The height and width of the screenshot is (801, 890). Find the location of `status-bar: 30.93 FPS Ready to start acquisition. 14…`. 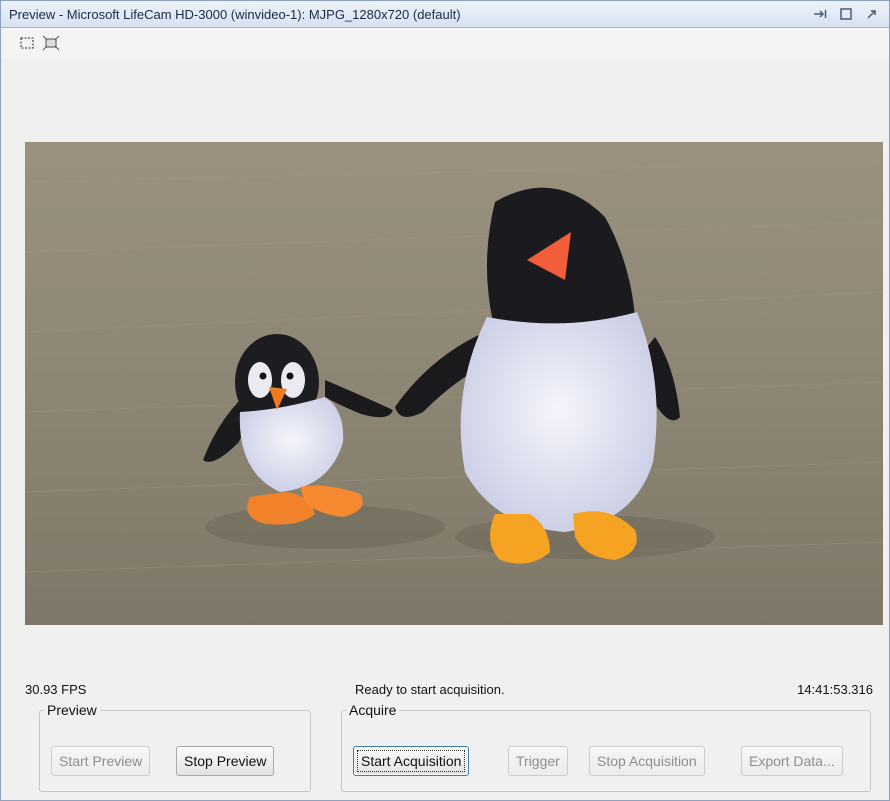

status-bar: 30.93 FPS Ready to start acquisition. 14… is located at coordinates (445, 690).